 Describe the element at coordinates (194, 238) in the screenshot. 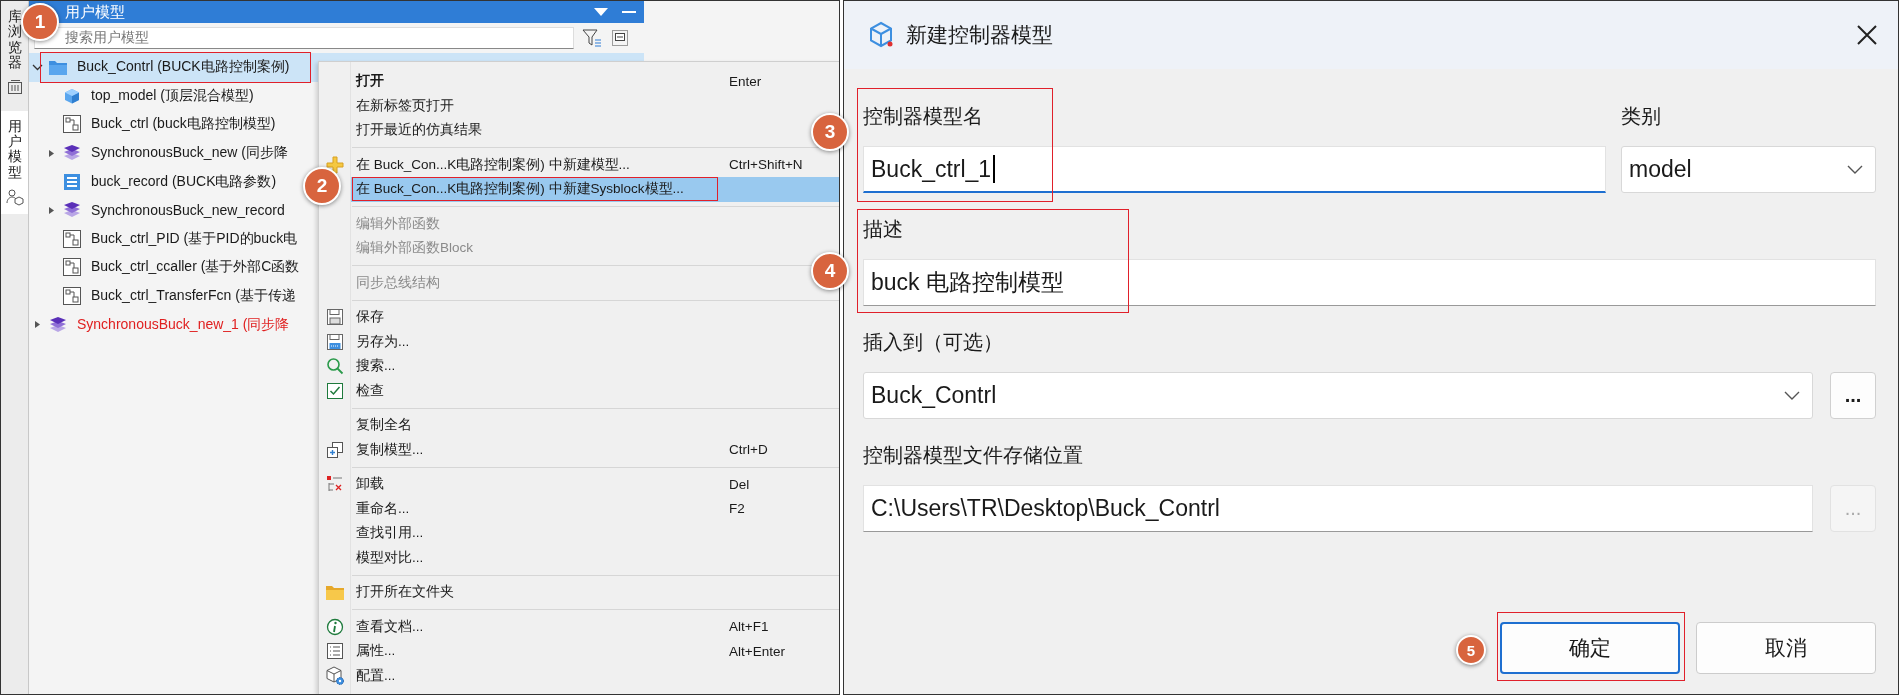

I see `item-label: Buck_ctrl_PID (基于PID的buck电` at that location.